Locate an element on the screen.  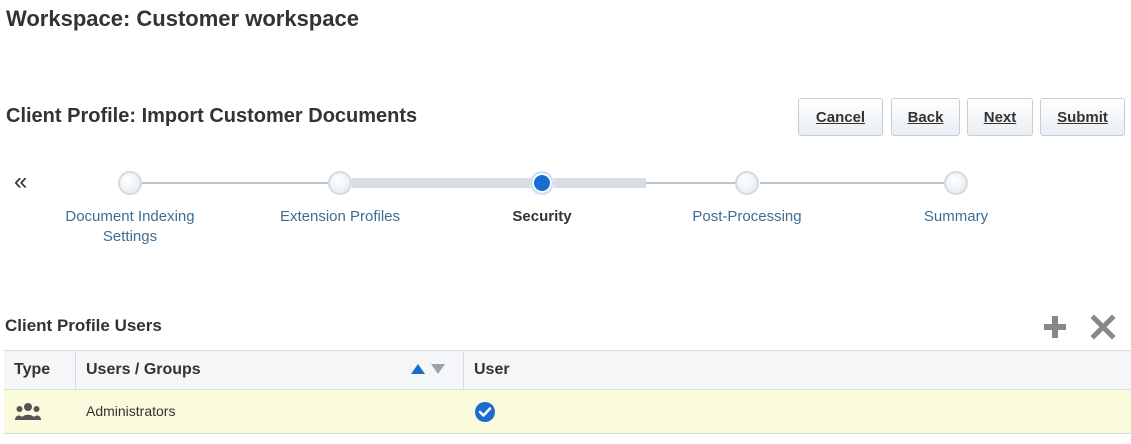
table-row: Administrators is located at coordinates (567, 412).